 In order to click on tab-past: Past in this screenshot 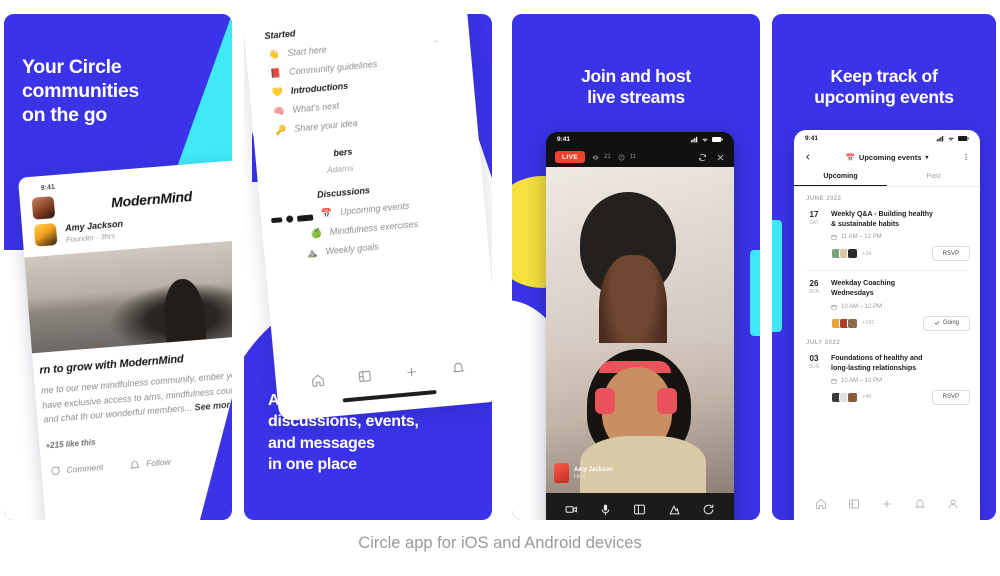, I will do `click(933, 177)`.